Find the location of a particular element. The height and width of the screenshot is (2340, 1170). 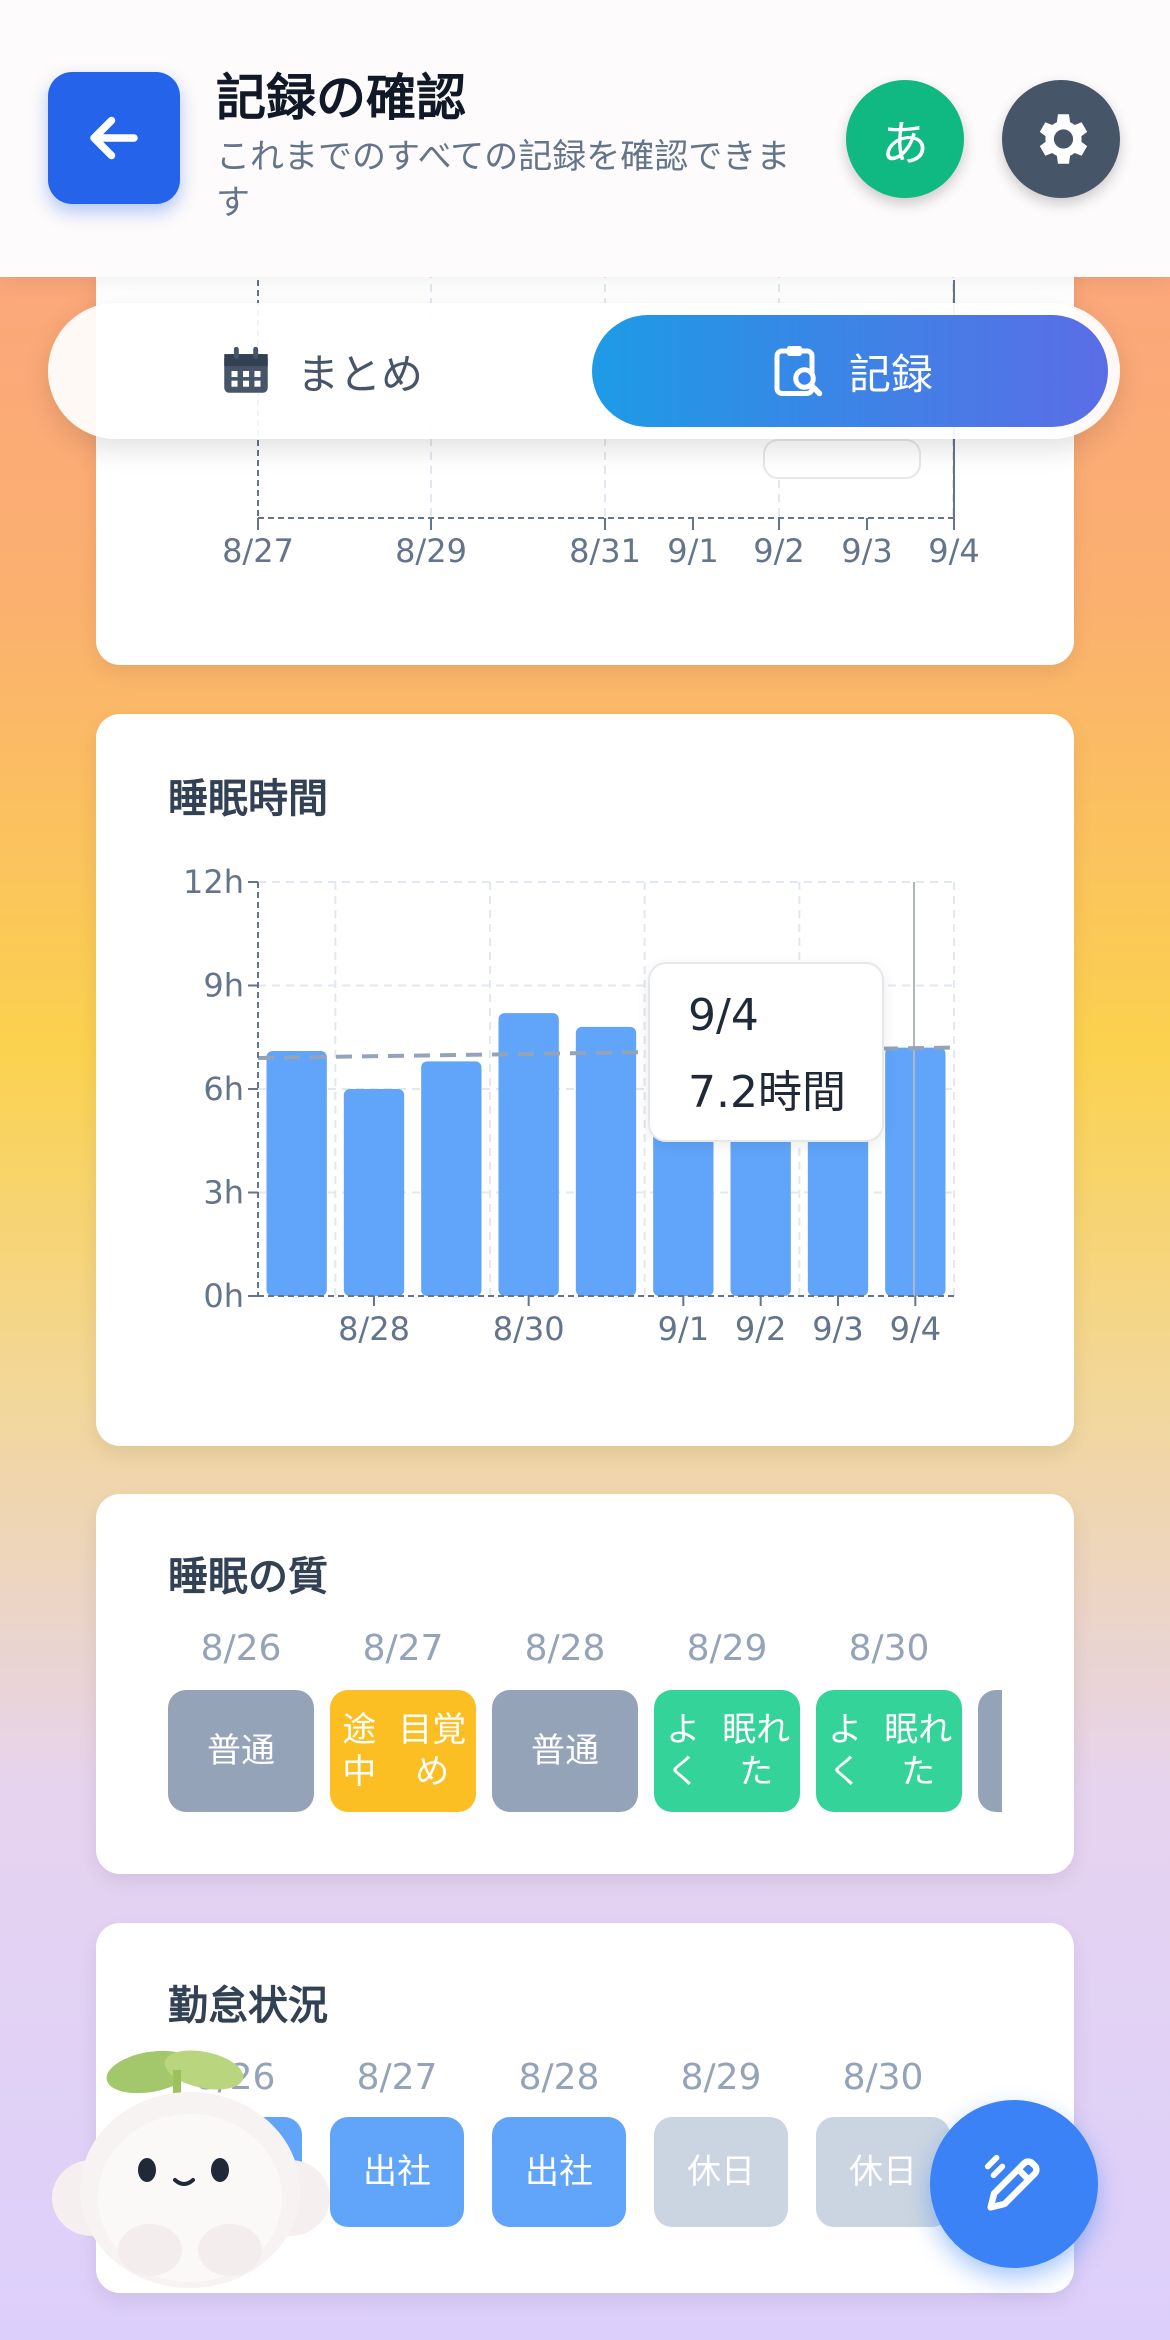

sleep-quality-title: 睡眠の質 is located at coordinates (248, 1577).